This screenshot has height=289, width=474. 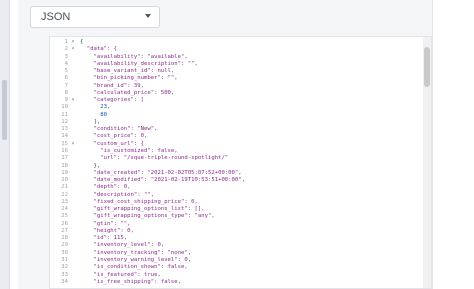 I want to click on code-line: 32 "is_condition_shown": false,, so click(x=147, y=267).